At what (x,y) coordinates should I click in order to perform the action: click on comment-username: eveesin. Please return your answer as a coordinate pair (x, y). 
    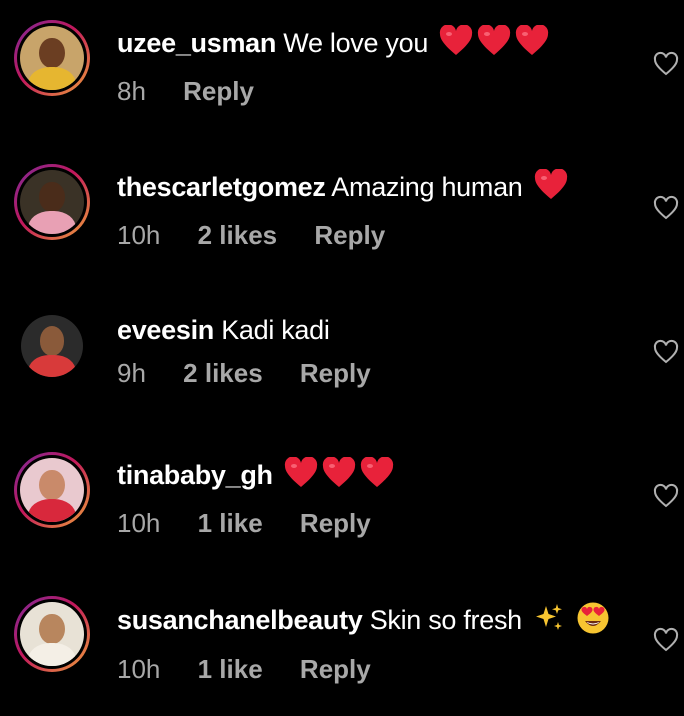
    Looking at the image, I should click on (165, 330).